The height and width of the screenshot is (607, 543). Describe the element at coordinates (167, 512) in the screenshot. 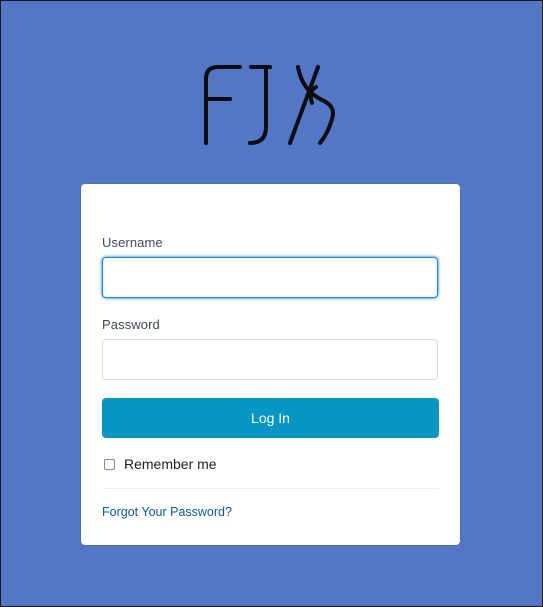

I see `forgot-password-link: Forgot Your Password?` at that location.